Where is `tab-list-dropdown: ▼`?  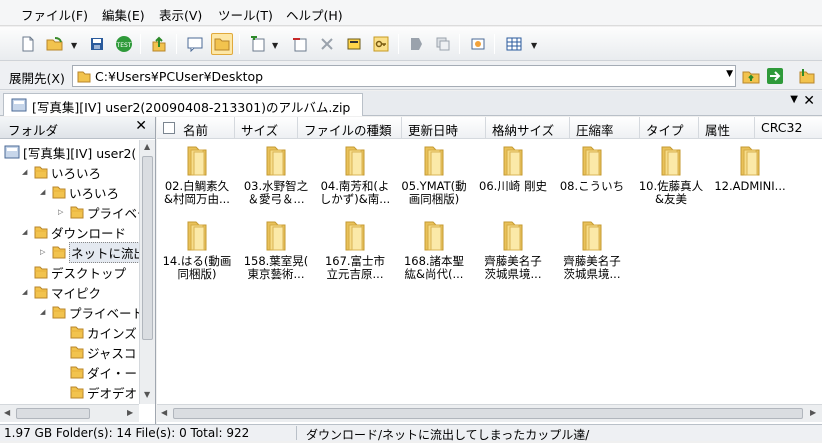 tab-list-dropdown: ▼ is located at coordinates (794, 99).